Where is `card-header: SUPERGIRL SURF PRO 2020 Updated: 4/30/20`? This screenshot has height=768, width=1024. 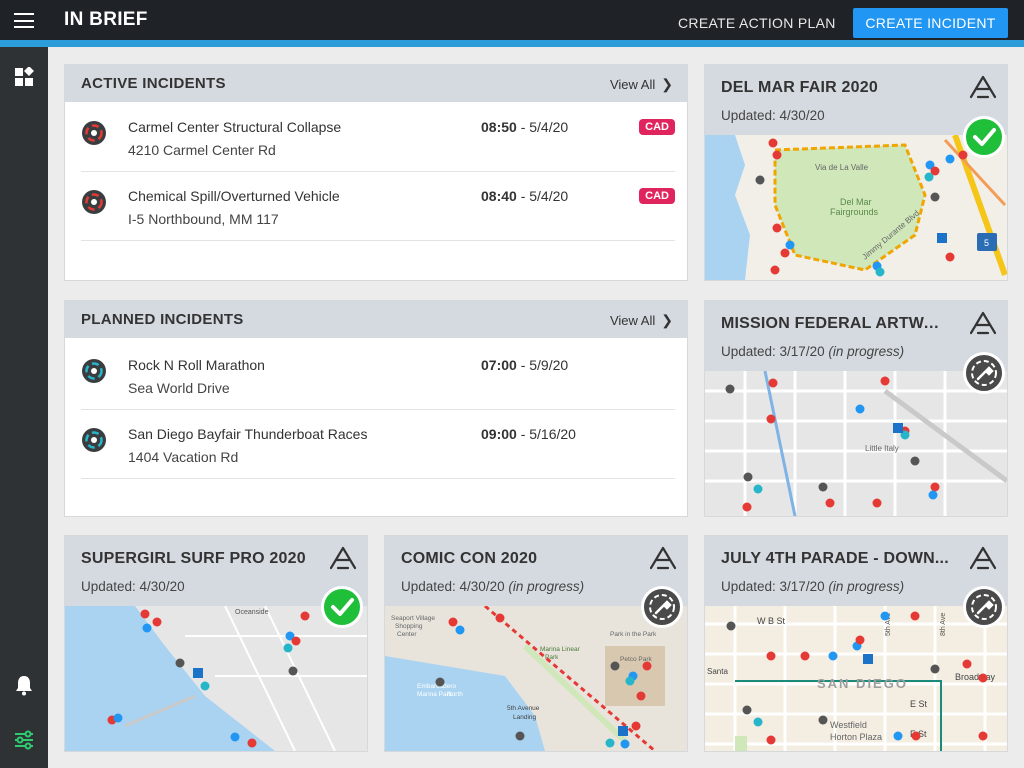
card-header: SUPERGIRL SURF PRO 2020 Updated: 4/30/20 is located at coordinates (216, 571).